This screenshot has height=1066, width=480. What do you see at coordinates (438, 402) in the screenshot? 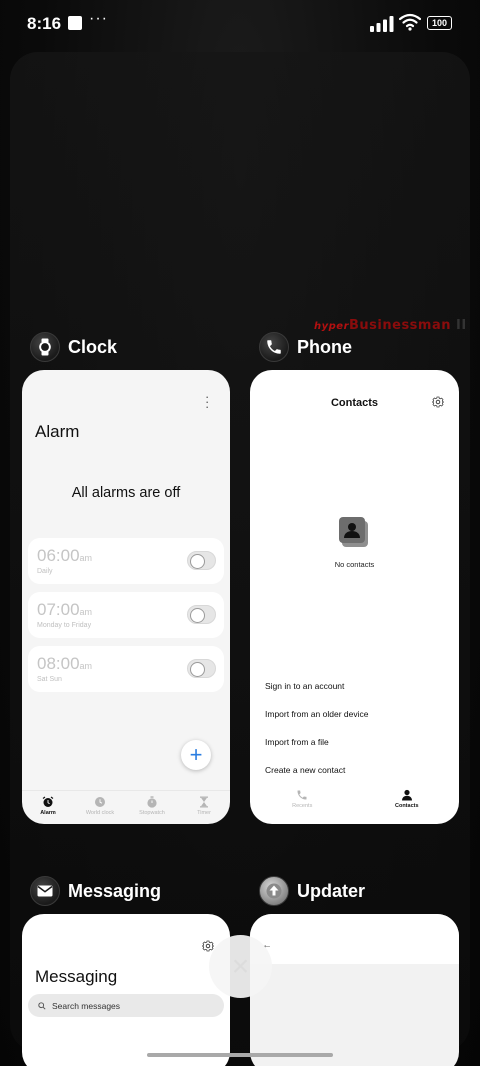
I see `gear-icon` at bounding box center [438, 402].